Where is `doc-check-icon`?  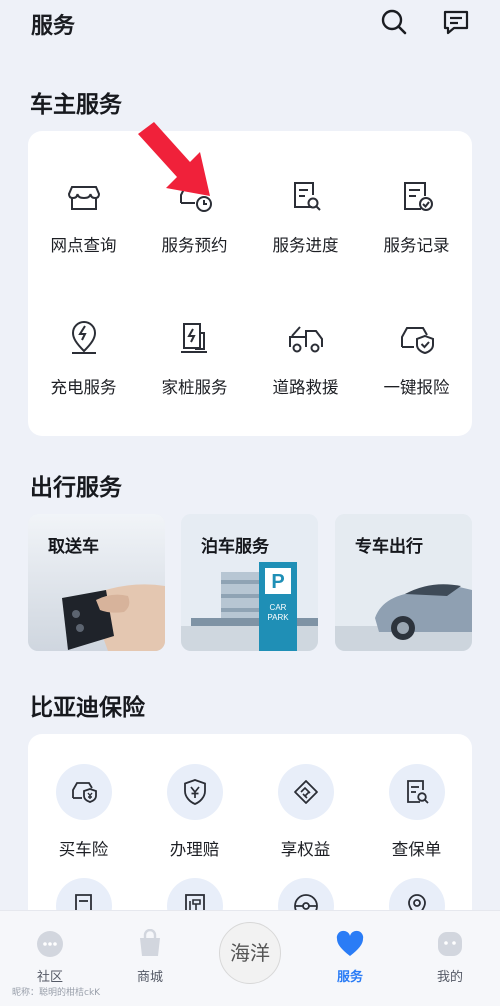
doc-check-icon is located at coordinates (418, 196).